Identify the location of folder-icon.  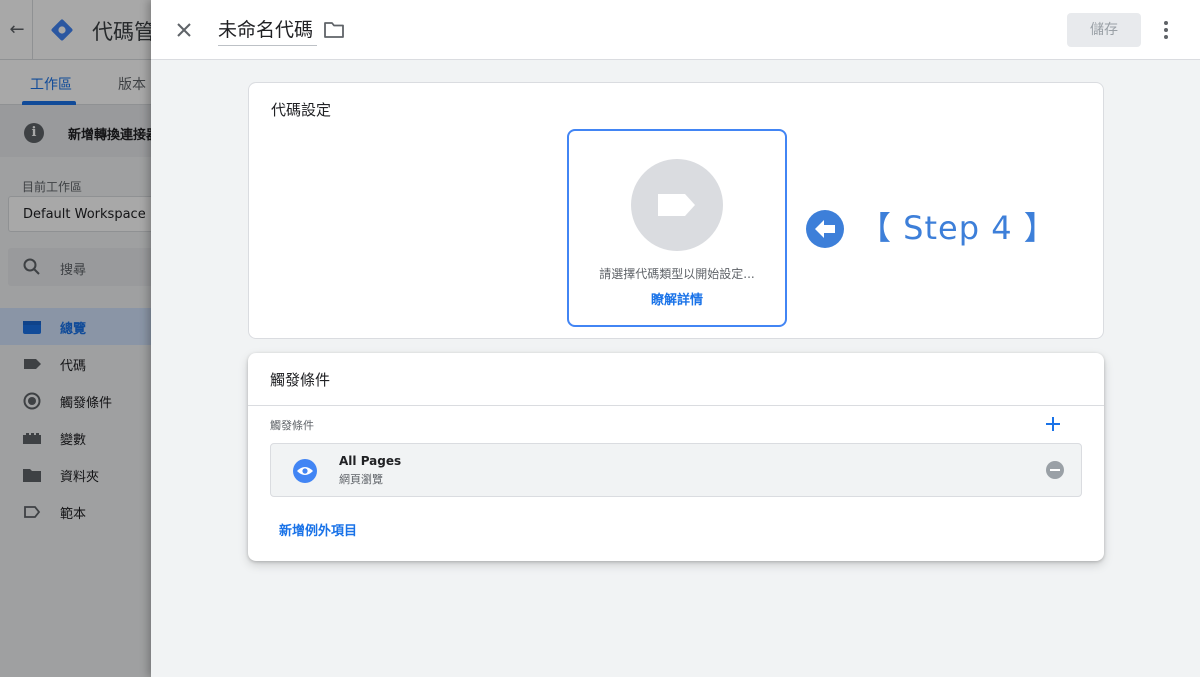
(334, 30).